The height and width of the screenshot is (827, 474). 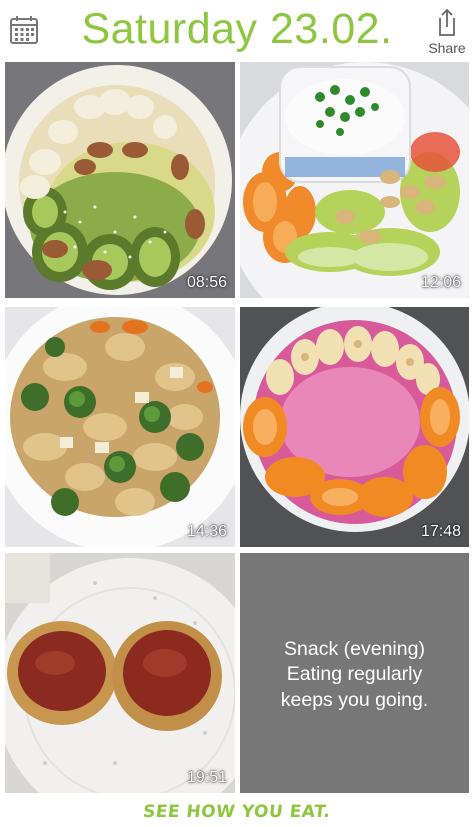 I want to click on meal-time: 08:56, so click(x=206, y=282).